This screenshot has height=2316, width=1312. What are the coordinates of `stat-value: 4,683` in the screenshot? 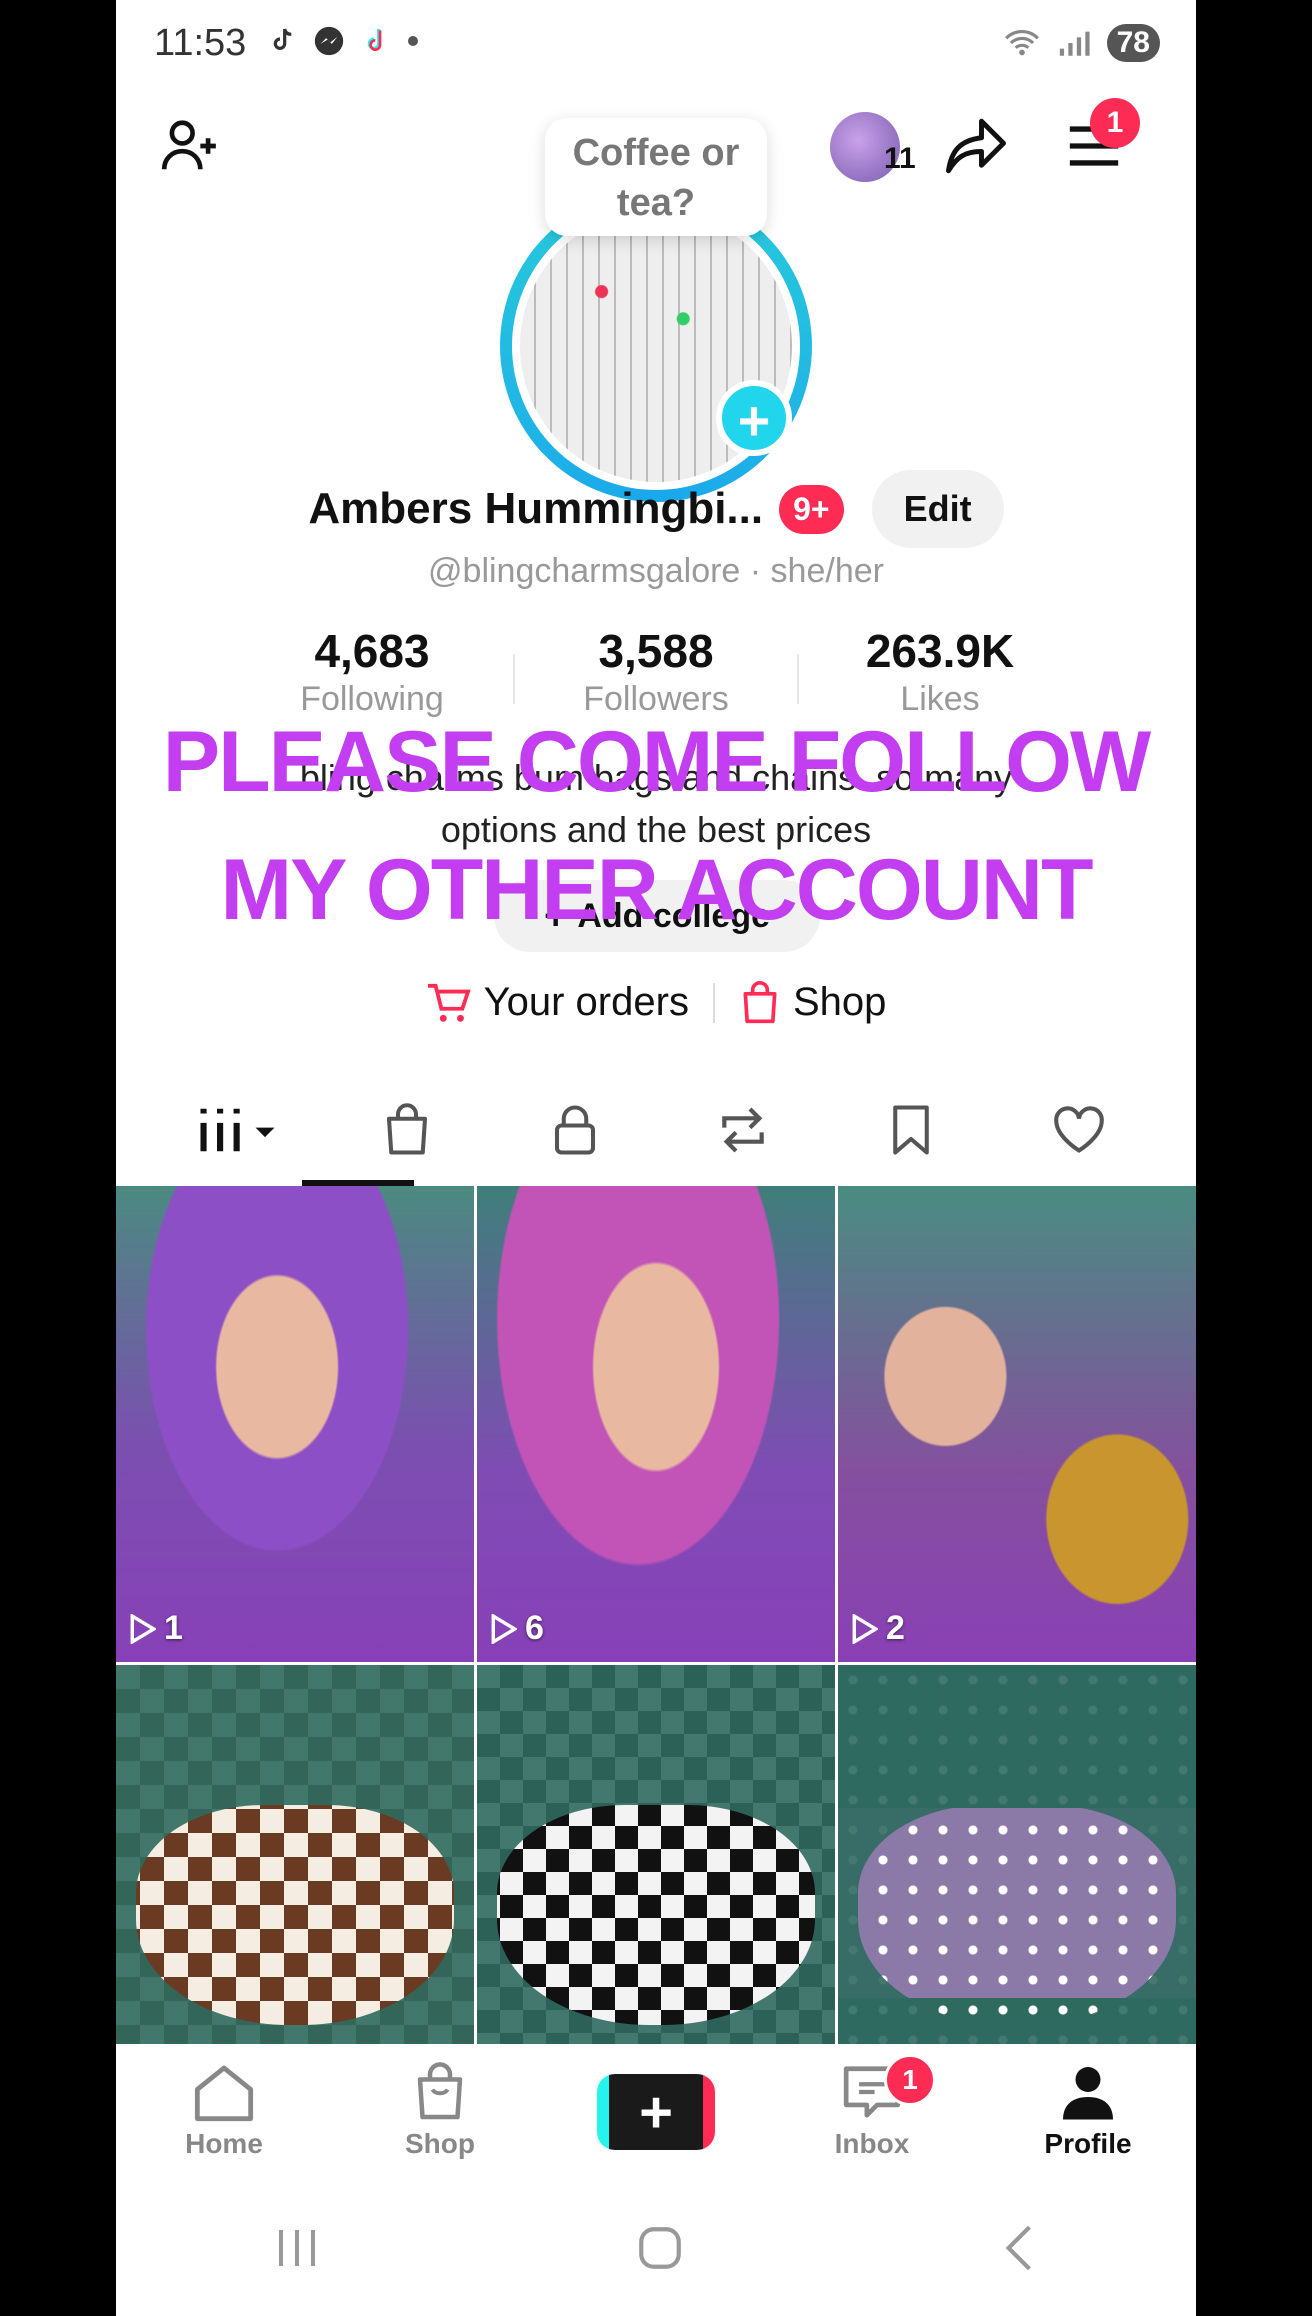 It's located at (372, 651).